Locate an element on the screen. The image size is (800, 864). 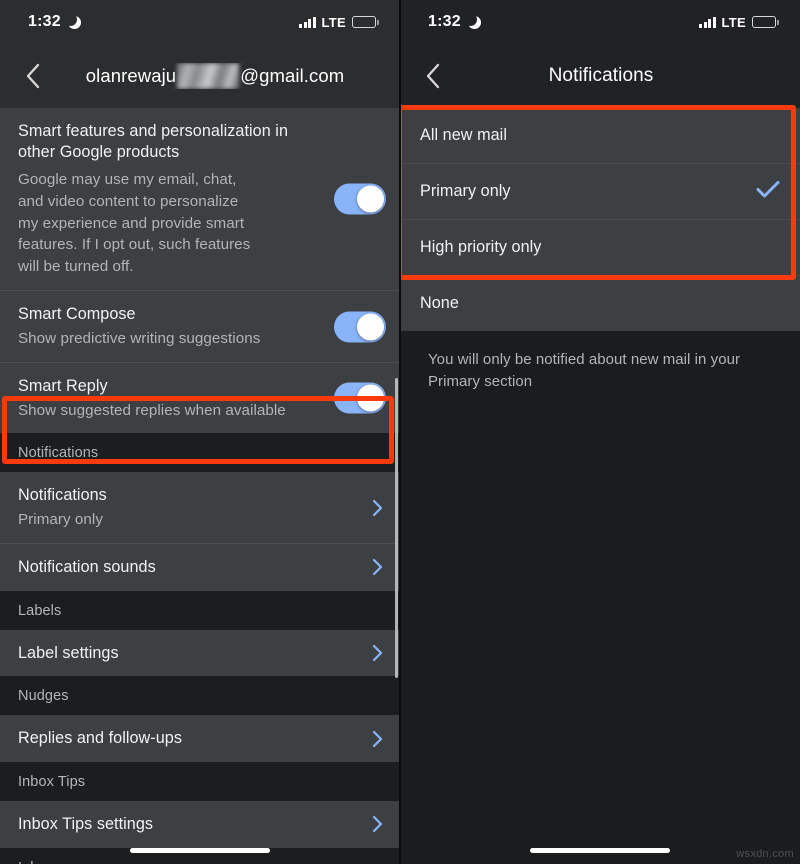
row-title: Replies and follow-ups is located at coordinates (100, 738).